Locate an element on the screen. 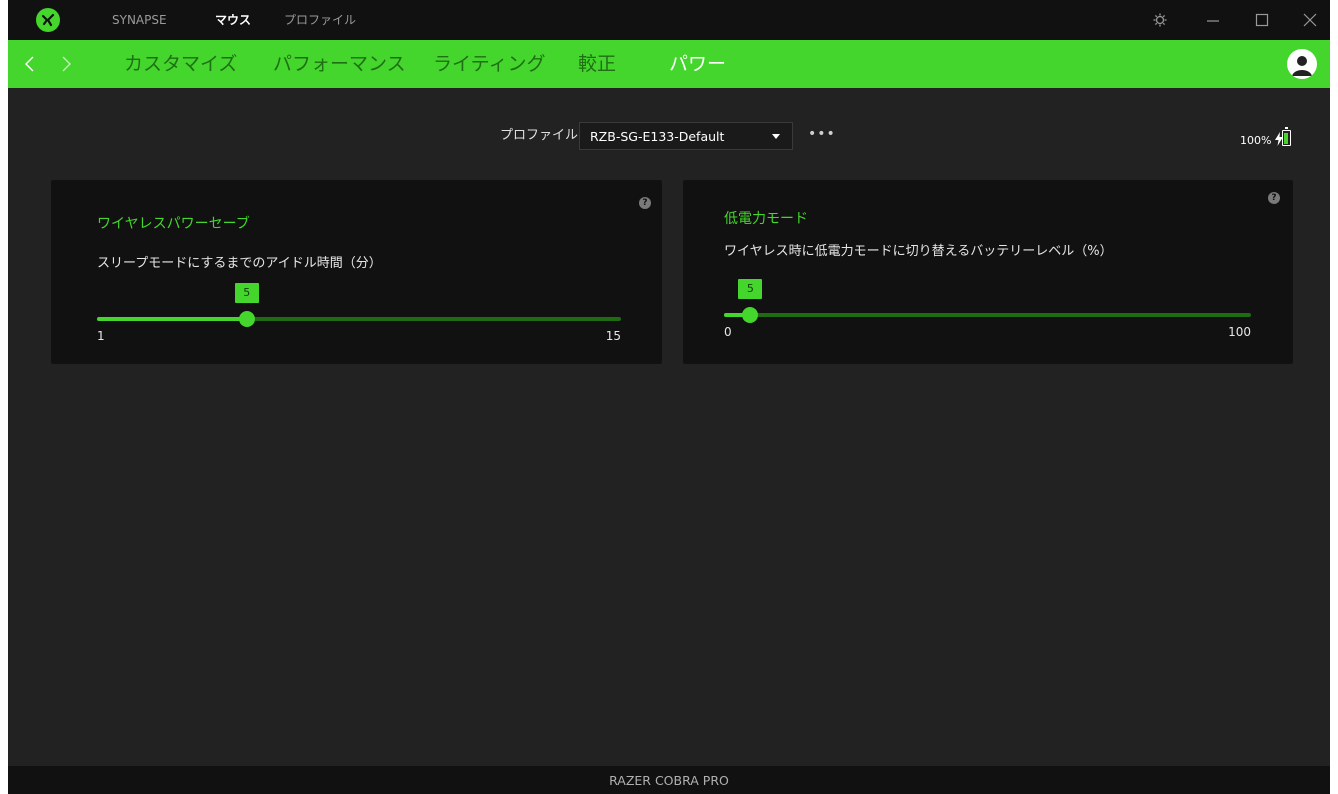 Image resolution: width=1338 pixels, height=794 pixels. close-icon is located at coordinates (1310, 20).